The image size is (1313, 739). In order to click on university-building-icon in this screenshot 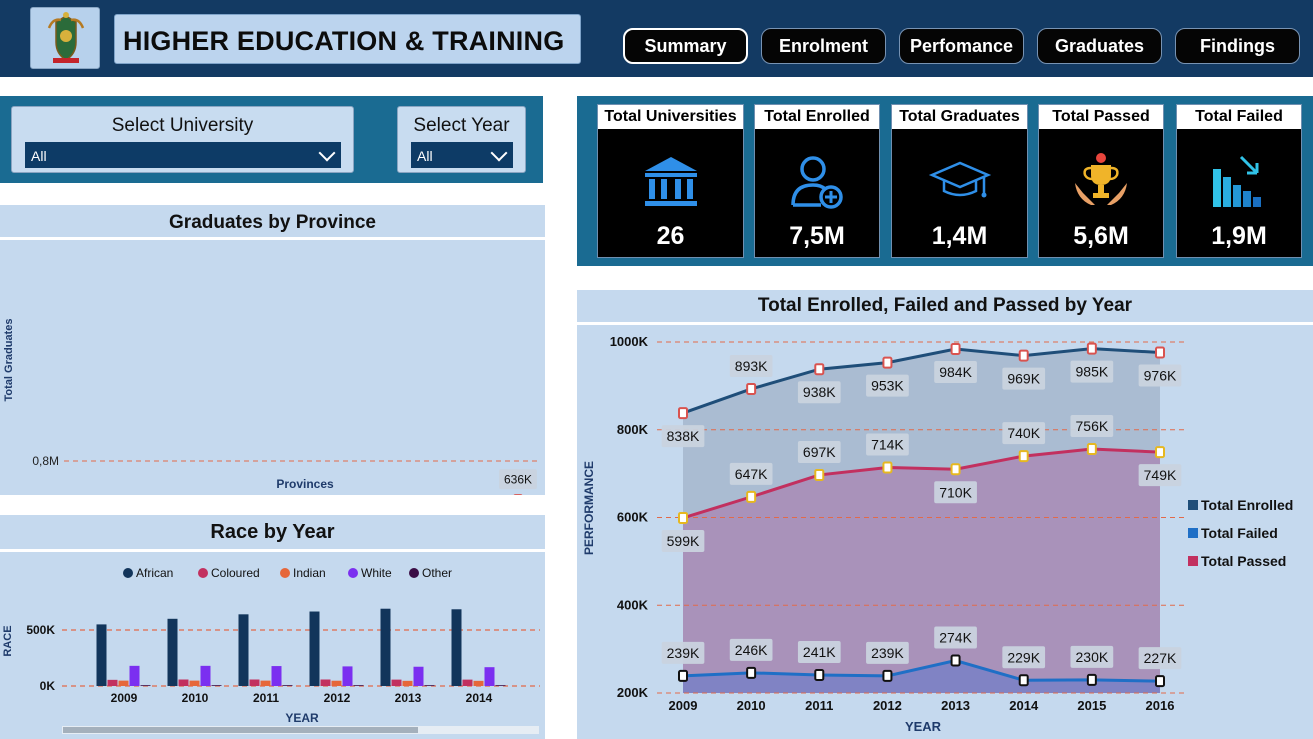, I will do `click(670, 181)`.